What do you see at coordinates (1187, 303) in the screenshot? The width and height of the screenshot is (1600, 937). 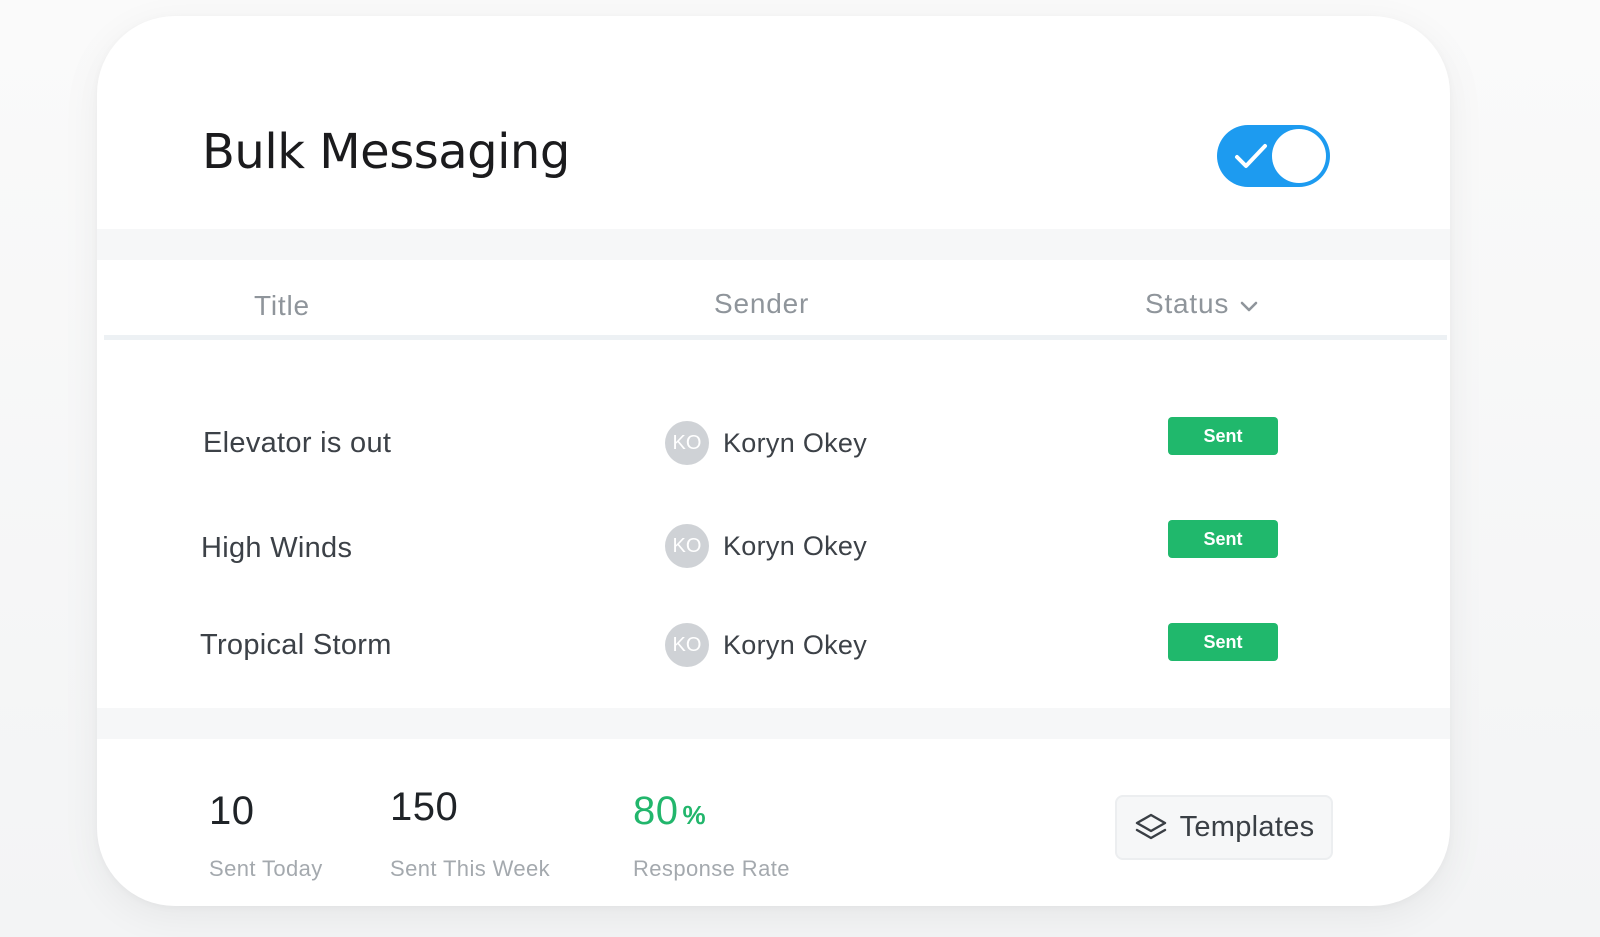 I see `column-header-status-label: Status` at bounding box center [1187, 303].